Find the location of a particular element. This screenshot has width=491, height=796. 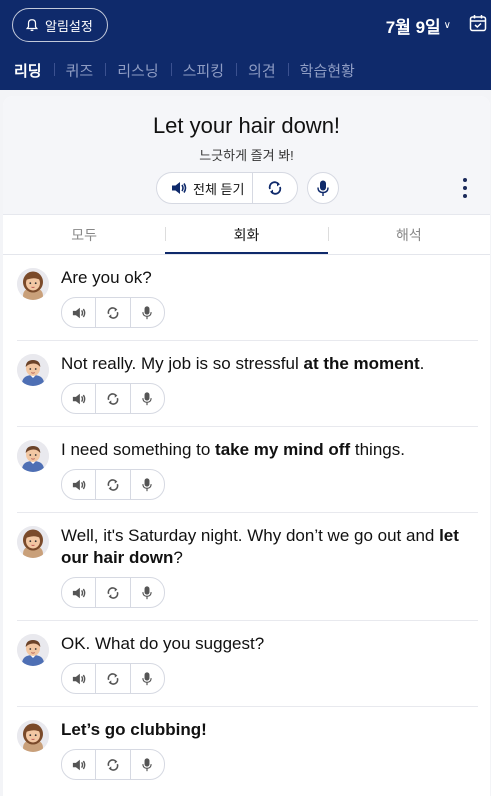

nav-tab-reading: 리딩 is located at coordinates (34, 70).